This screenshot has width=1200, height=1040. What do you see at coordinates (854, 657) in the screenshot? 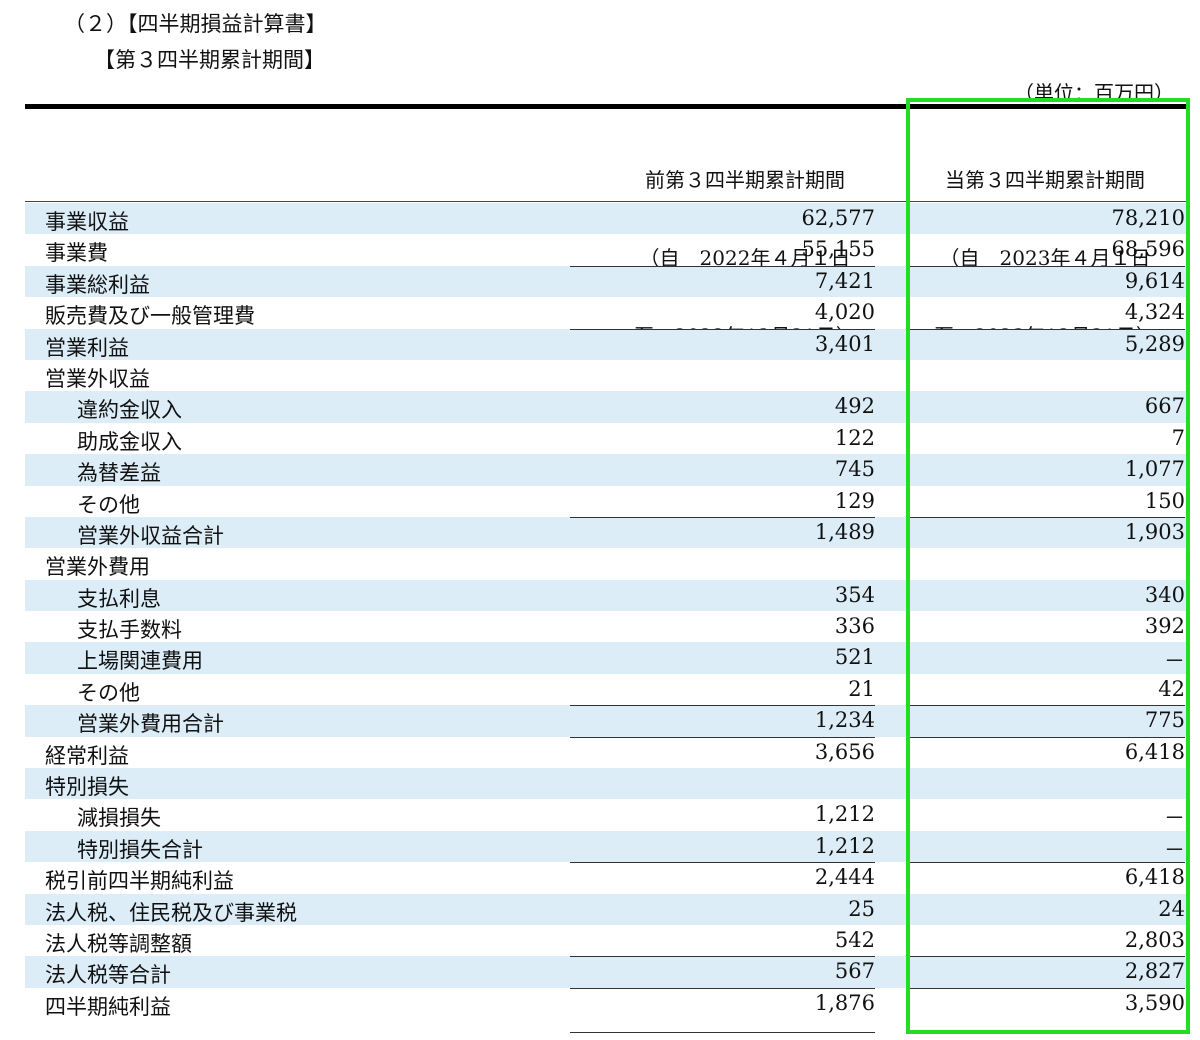
I see `value-prev-period: 521` at bounding box center [854, 657].